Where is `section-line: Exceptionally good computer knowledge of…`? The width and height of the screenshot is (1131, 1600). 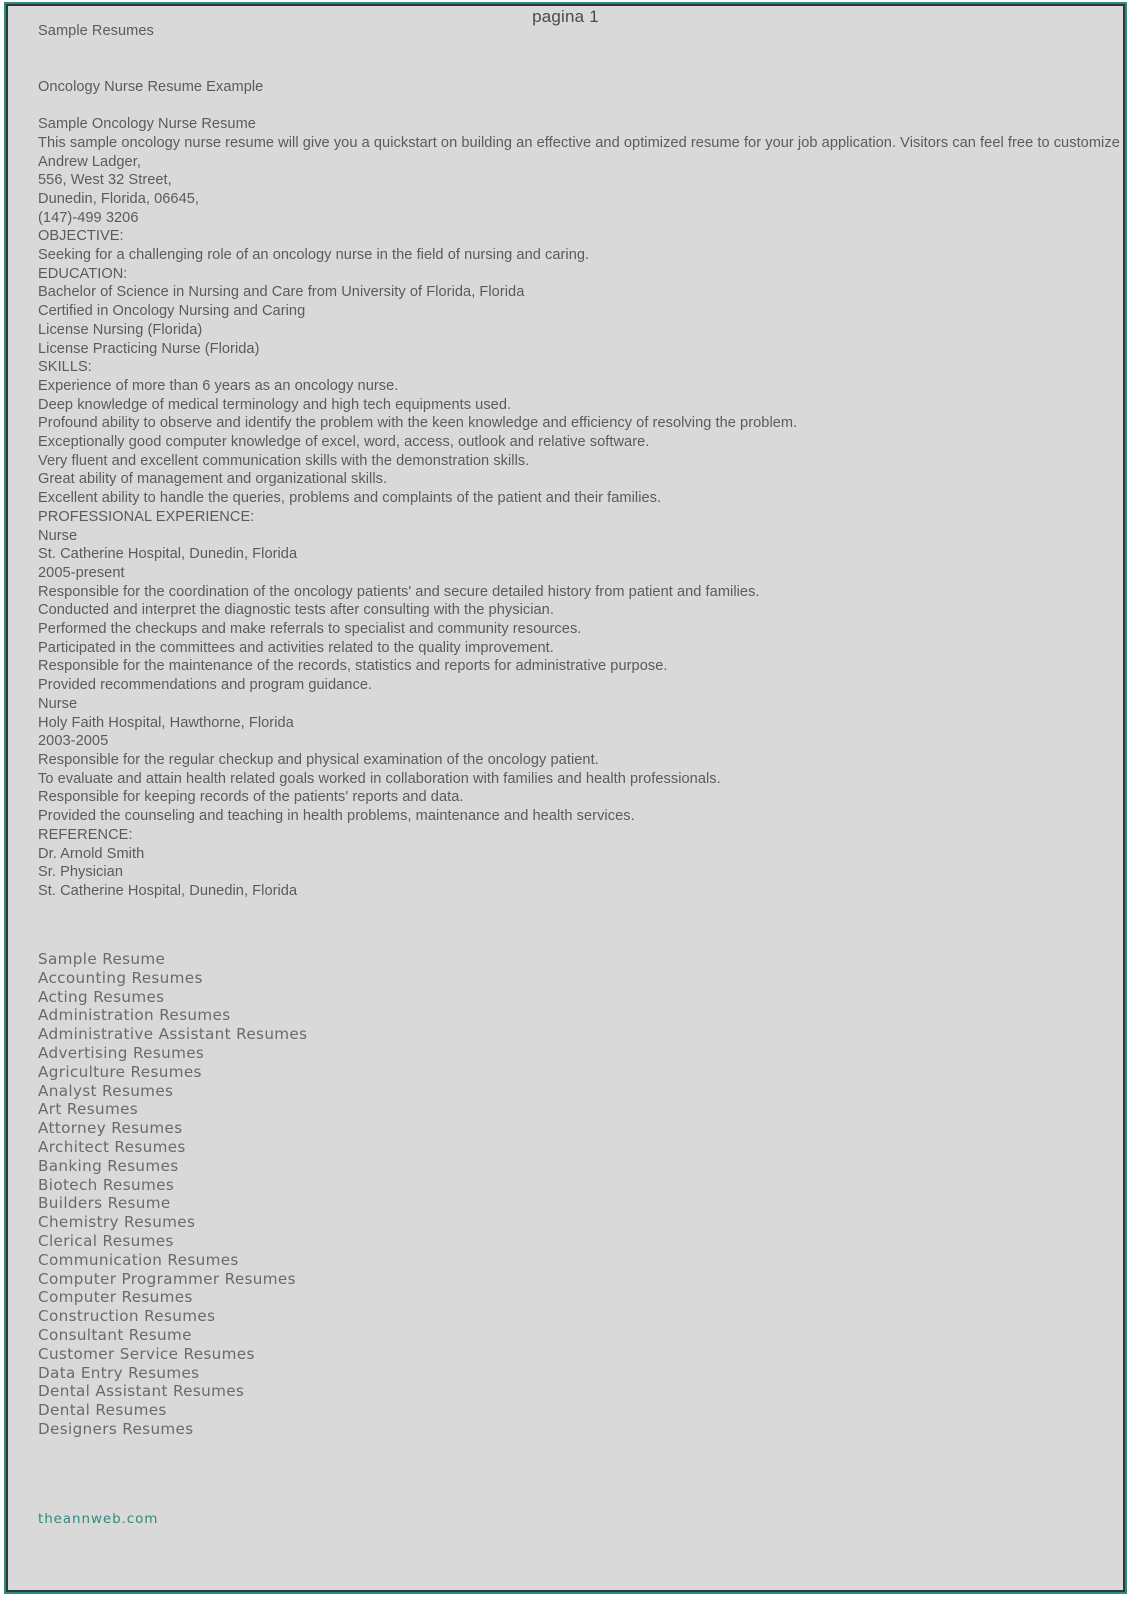
section-line: Exceptionally good computer knowledge of… is located at coordinates (344, 442).